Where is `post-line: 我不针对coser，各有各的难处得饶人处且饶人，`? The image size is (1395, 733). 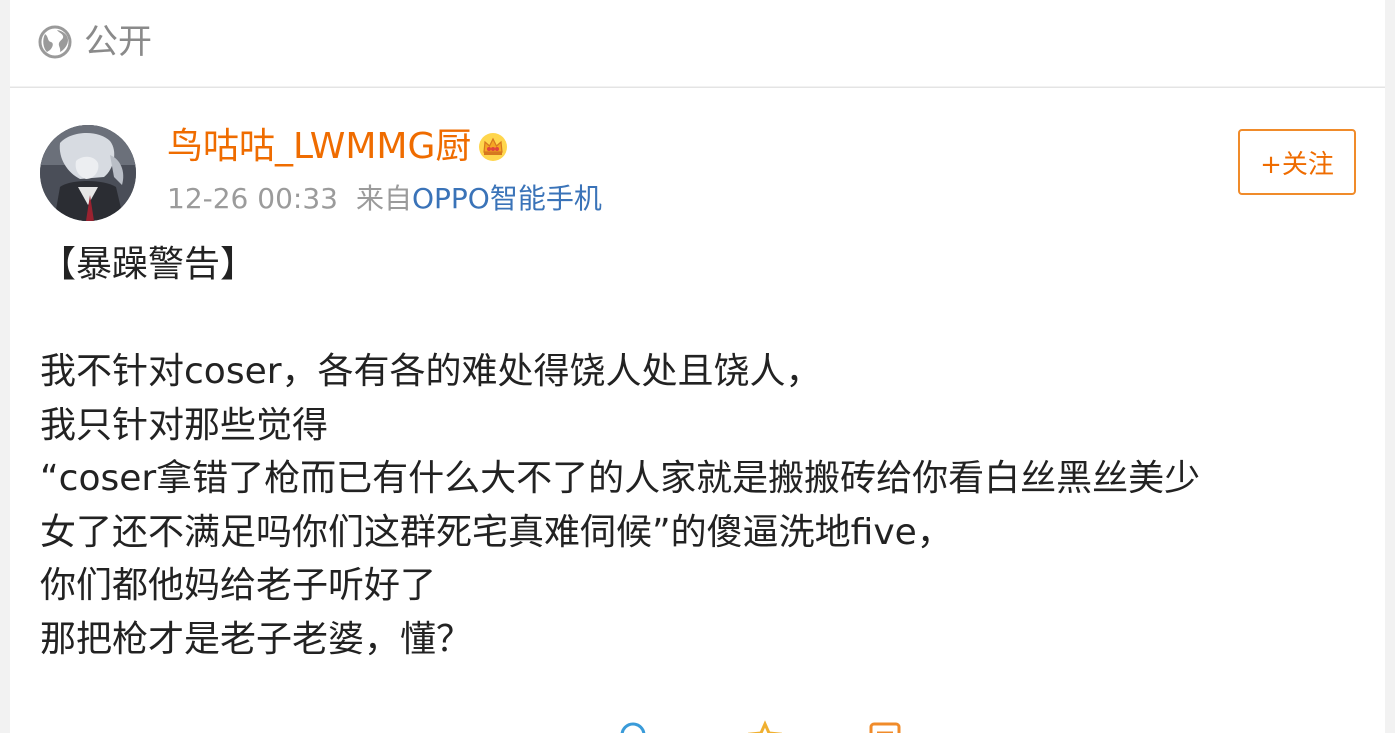 post-line: 我不针对coser，各有各的难处得饶人处且饶人， is located at coordinates (431, 371).